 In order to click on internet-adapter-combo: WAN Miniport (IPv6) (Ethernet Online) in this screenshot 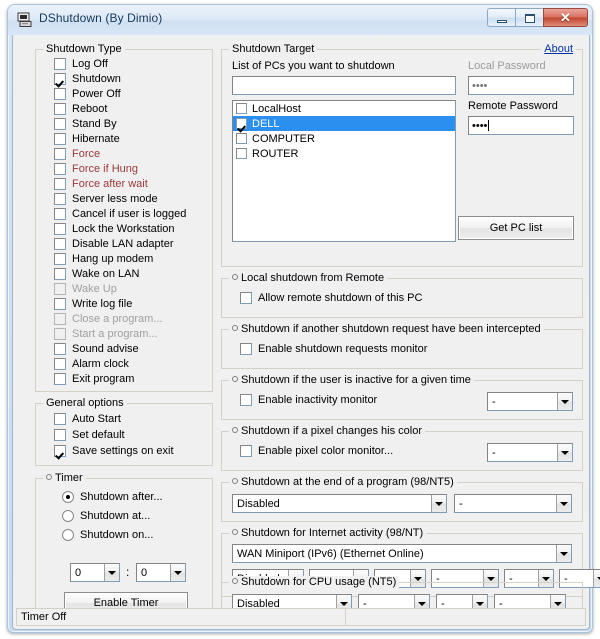, I will do `click(402, 553)`.